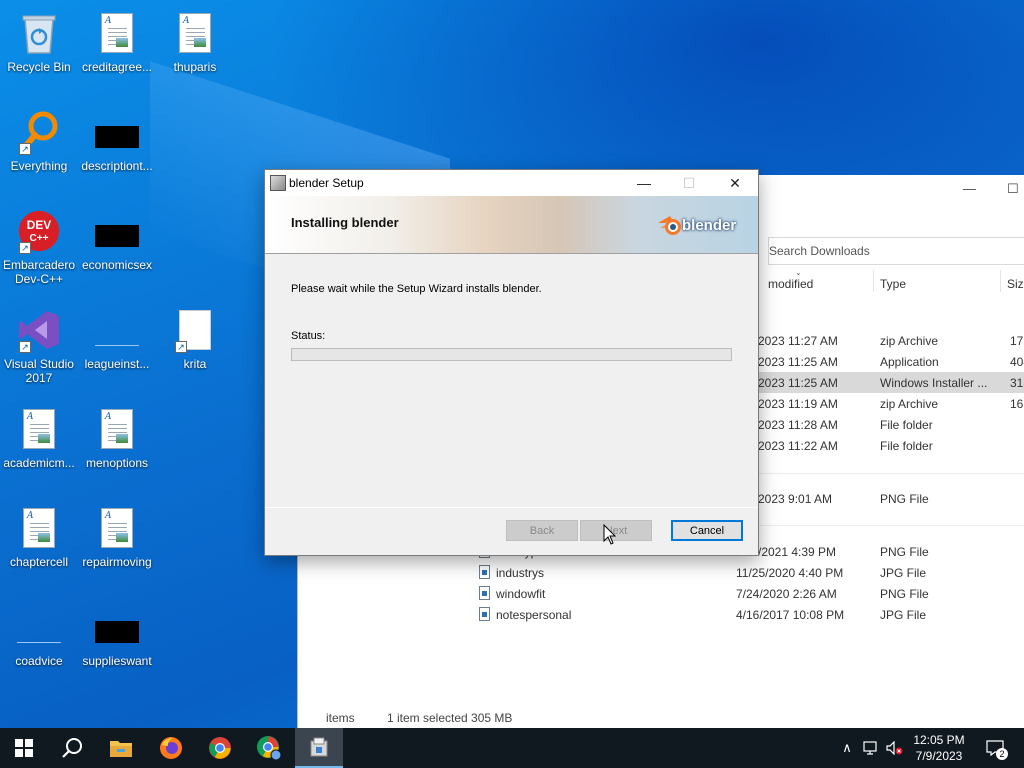 This screenshot has height=768, width=1024. Describe the element at coordinates (512, 748) in the screenshot. I see `taskbar: ∧ 12:05 PM 7/9/2023 2` at that location.